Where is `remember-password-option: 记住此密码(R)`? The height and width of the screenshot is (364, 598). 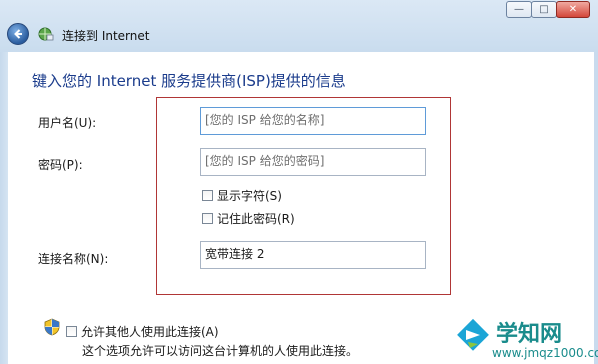
remember-password-option: 记住此密码(R) is located at coordinates (248, 218).